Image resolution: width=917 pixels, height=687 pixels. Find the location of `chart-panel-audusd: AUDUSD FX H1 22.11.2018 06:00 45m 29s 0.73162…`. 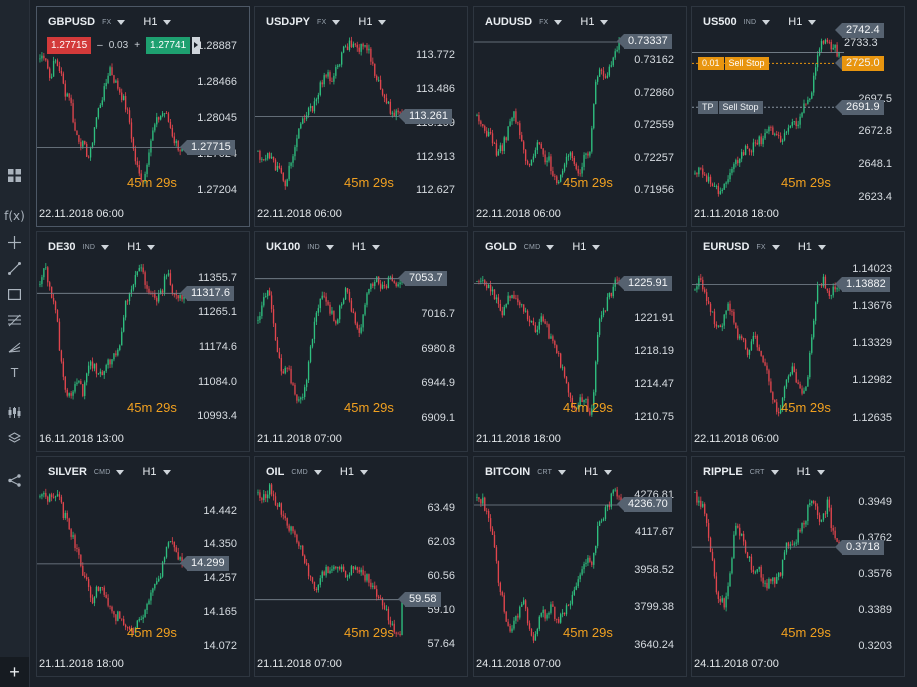

chart-panel-audusd: AUDUSD FX H1 22.11.2018 06:00 45m 29s 0.73162… is located at coordinates (580, 116).